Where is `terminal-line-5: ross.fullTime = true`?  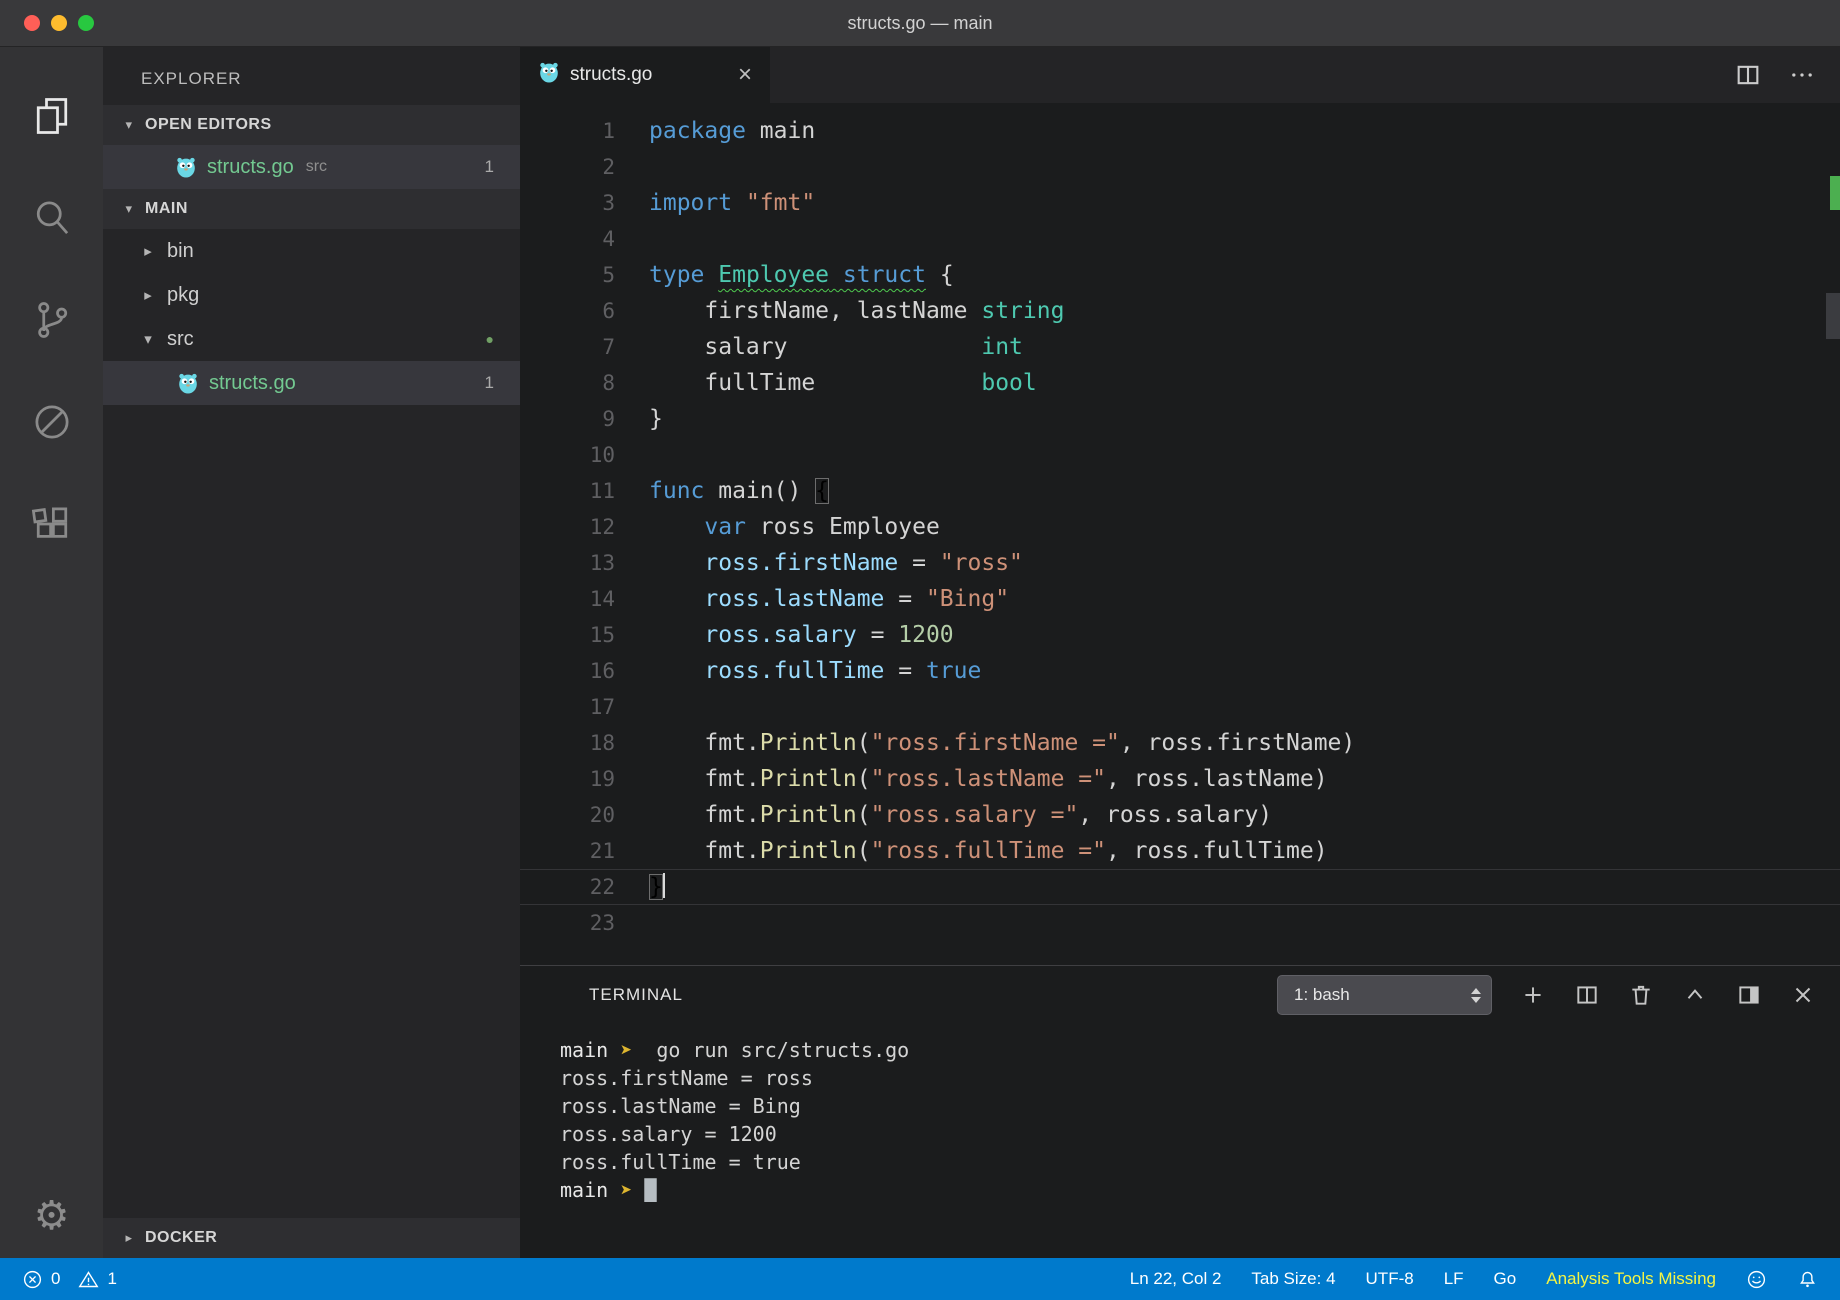
terminal-line-5: ross.fullTime = true is located at coordinates (680, 1162).